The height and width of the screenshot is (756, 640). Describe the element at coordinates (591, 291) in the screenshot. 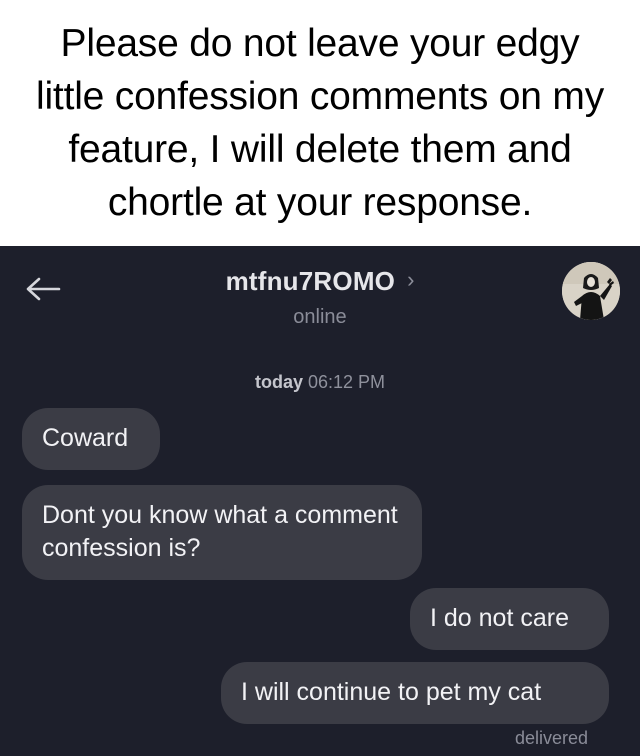

I see `avatar` at that location.